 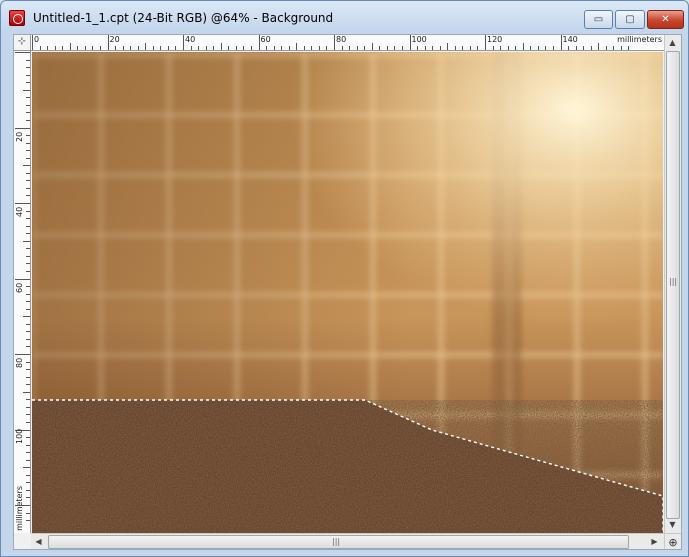 I want to click on vertical-ruler-unit: millimeters, so click(x=19, y=508).